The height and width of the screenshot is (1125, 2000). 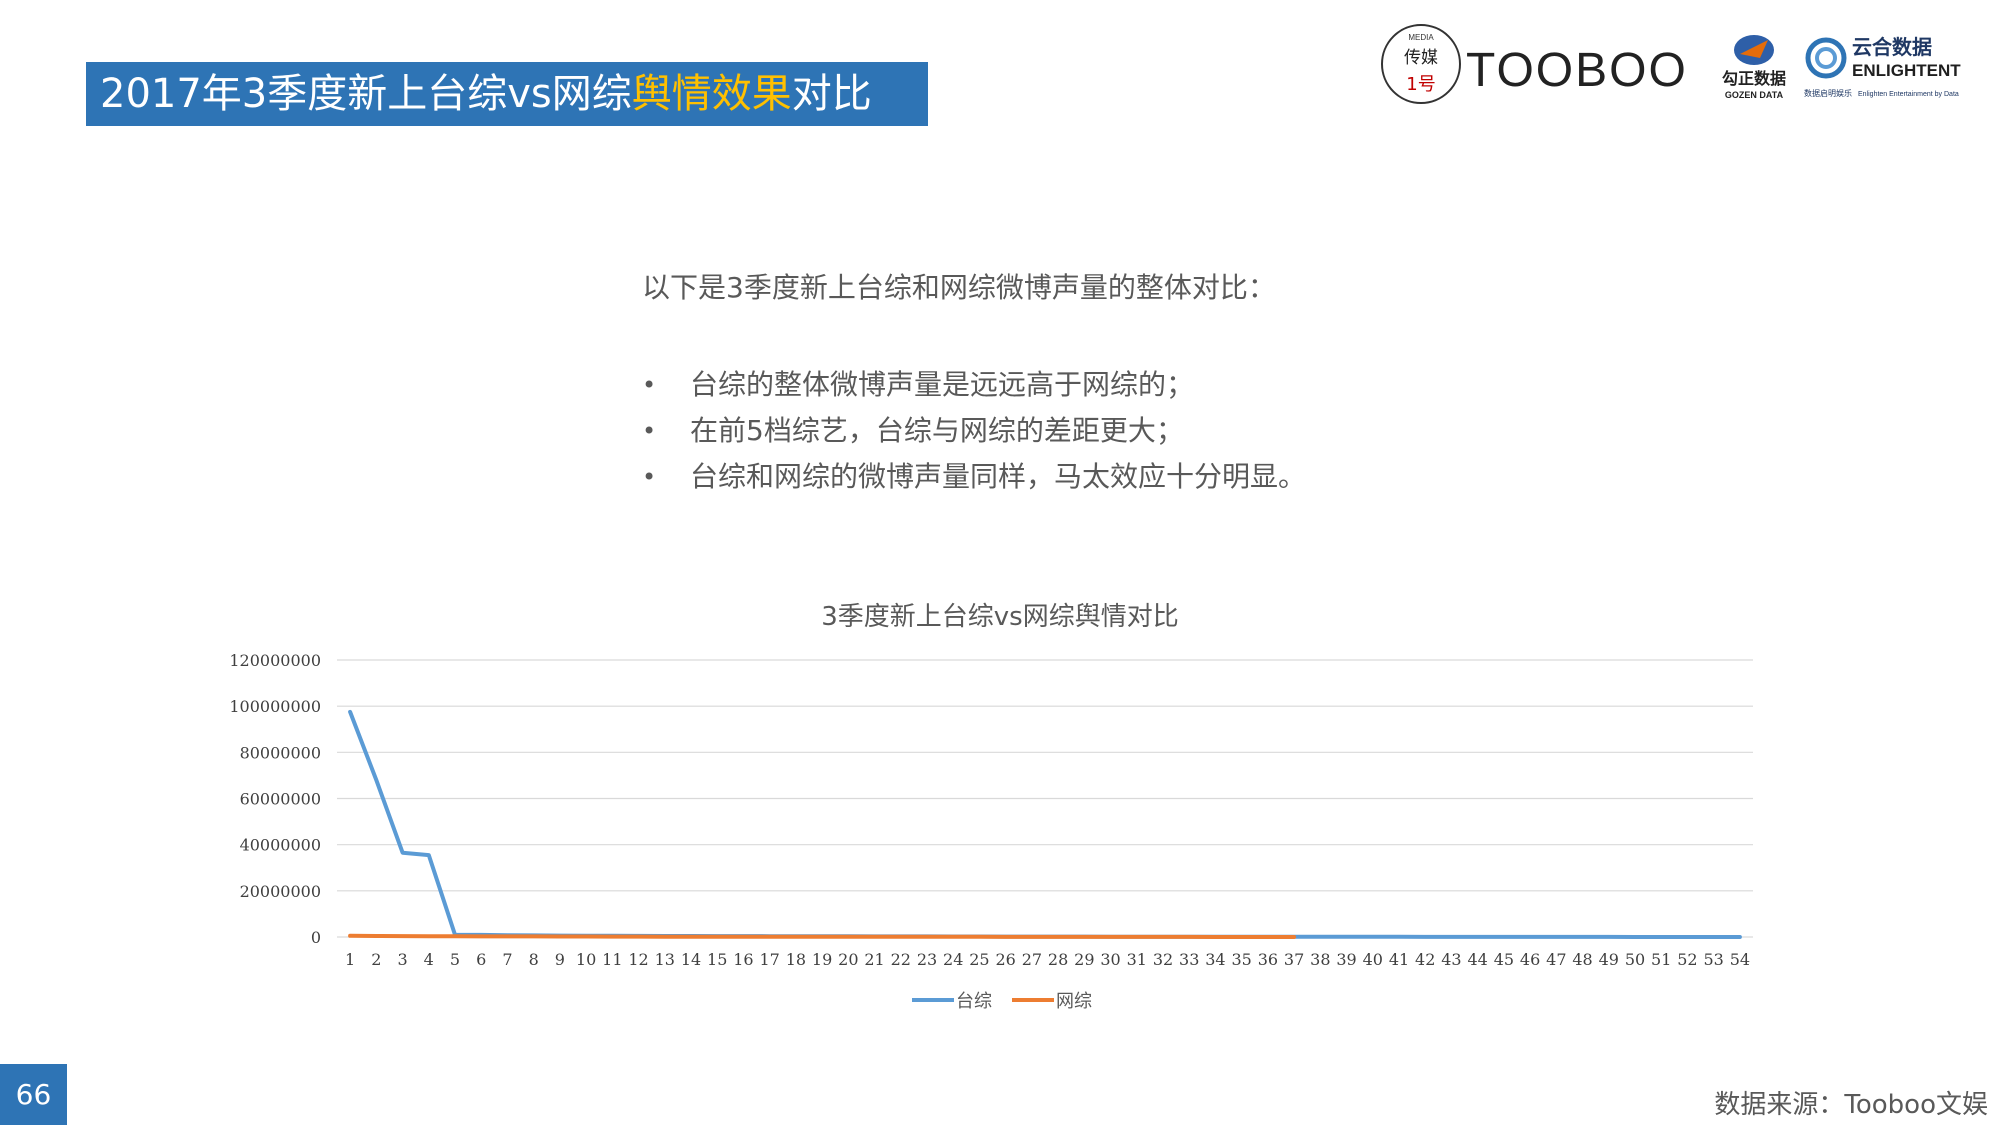 I want to click on x-tick-label: 38, so click(x=1320, y=959).